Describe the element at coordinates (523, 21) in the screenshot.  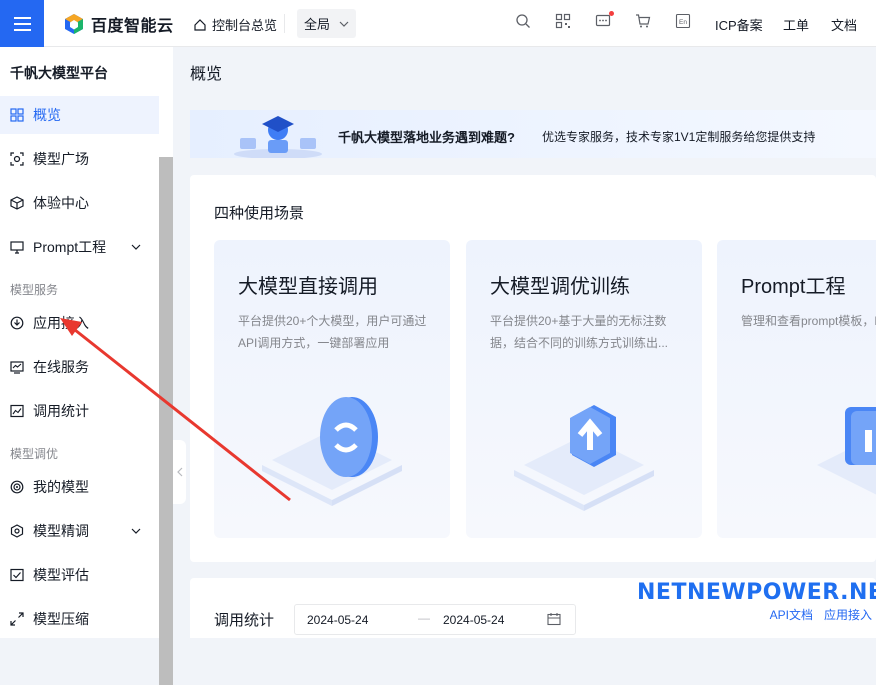
I see `search-icon` at that location.